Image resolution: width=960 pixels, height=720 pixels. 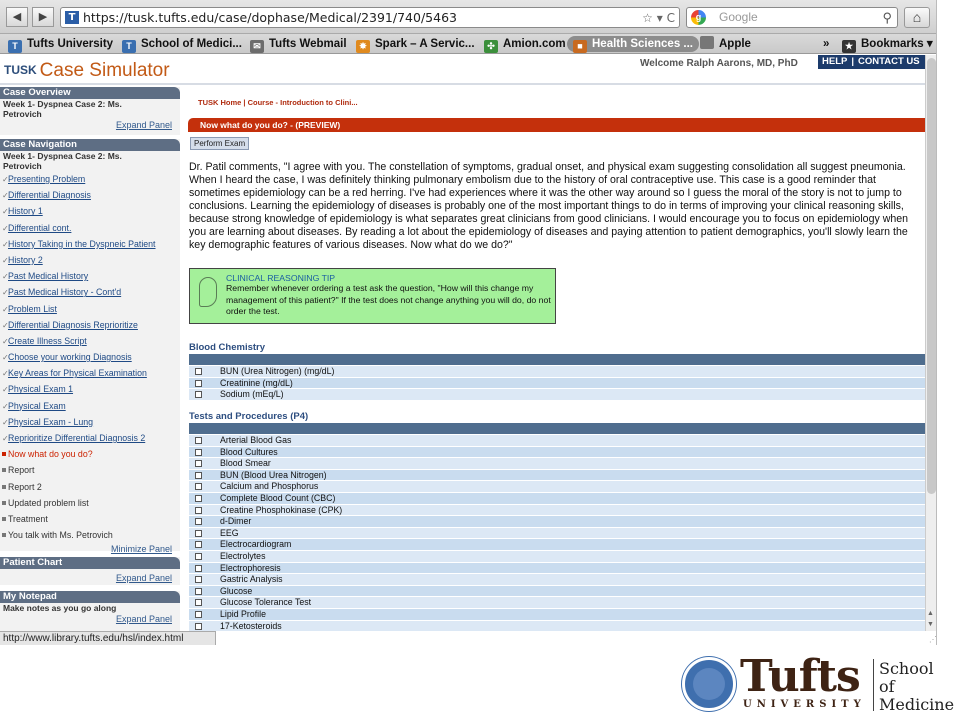 What do you see at coordinates (43, 17) in the screenshot?
I see `forward-button: ▶` at bounding box center [43, 17].